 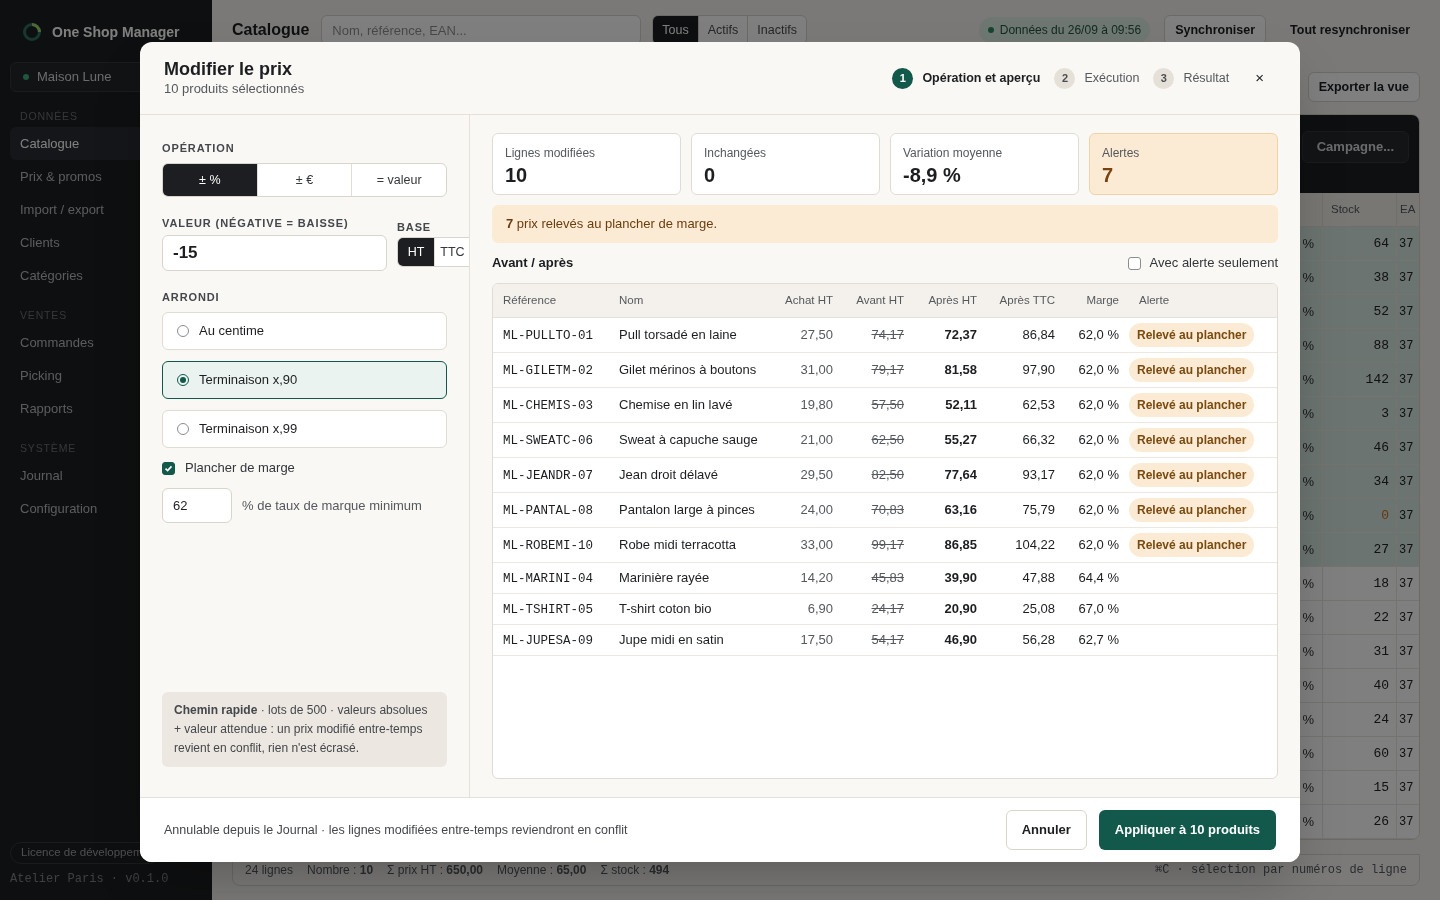 I want to click on table-cell: 72,37, so click(x=960, y=335).